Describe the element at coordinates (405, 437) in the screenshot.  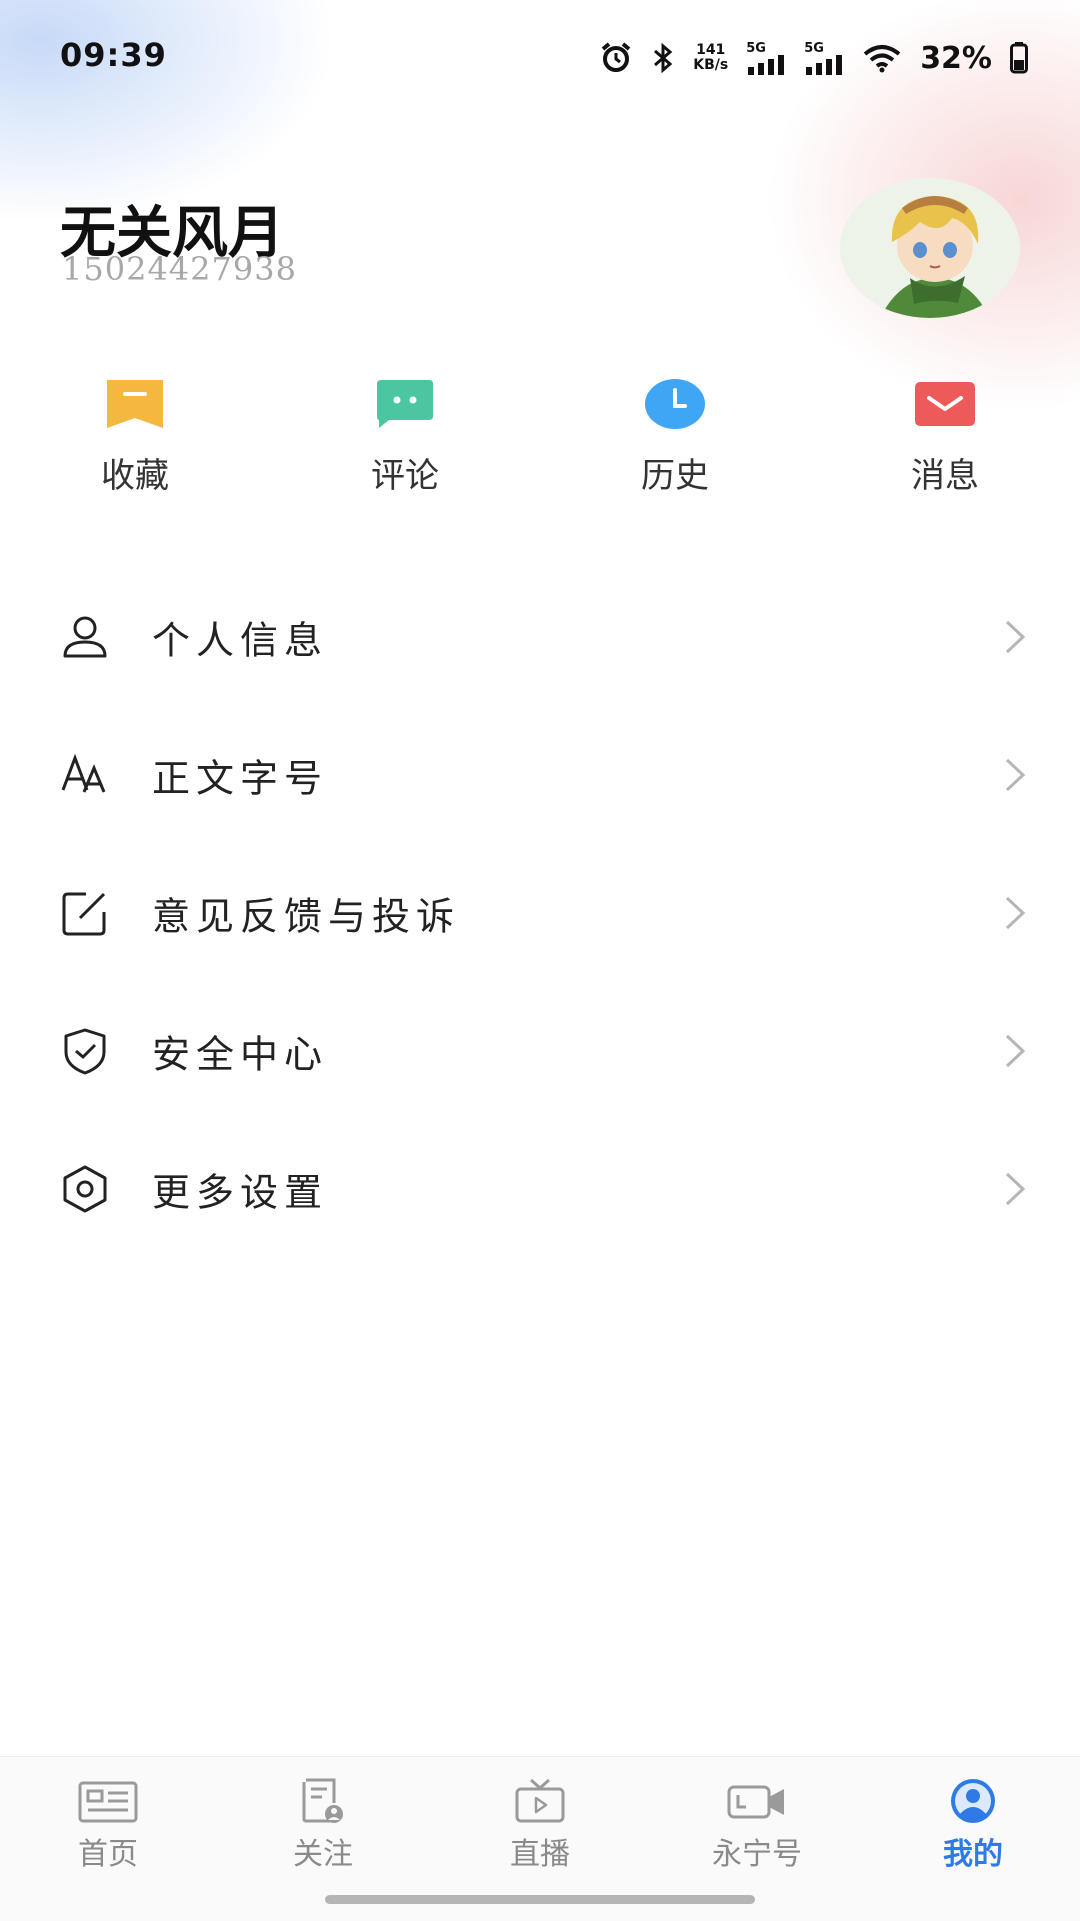
I see `quick-action-comments: 评论` at that location.